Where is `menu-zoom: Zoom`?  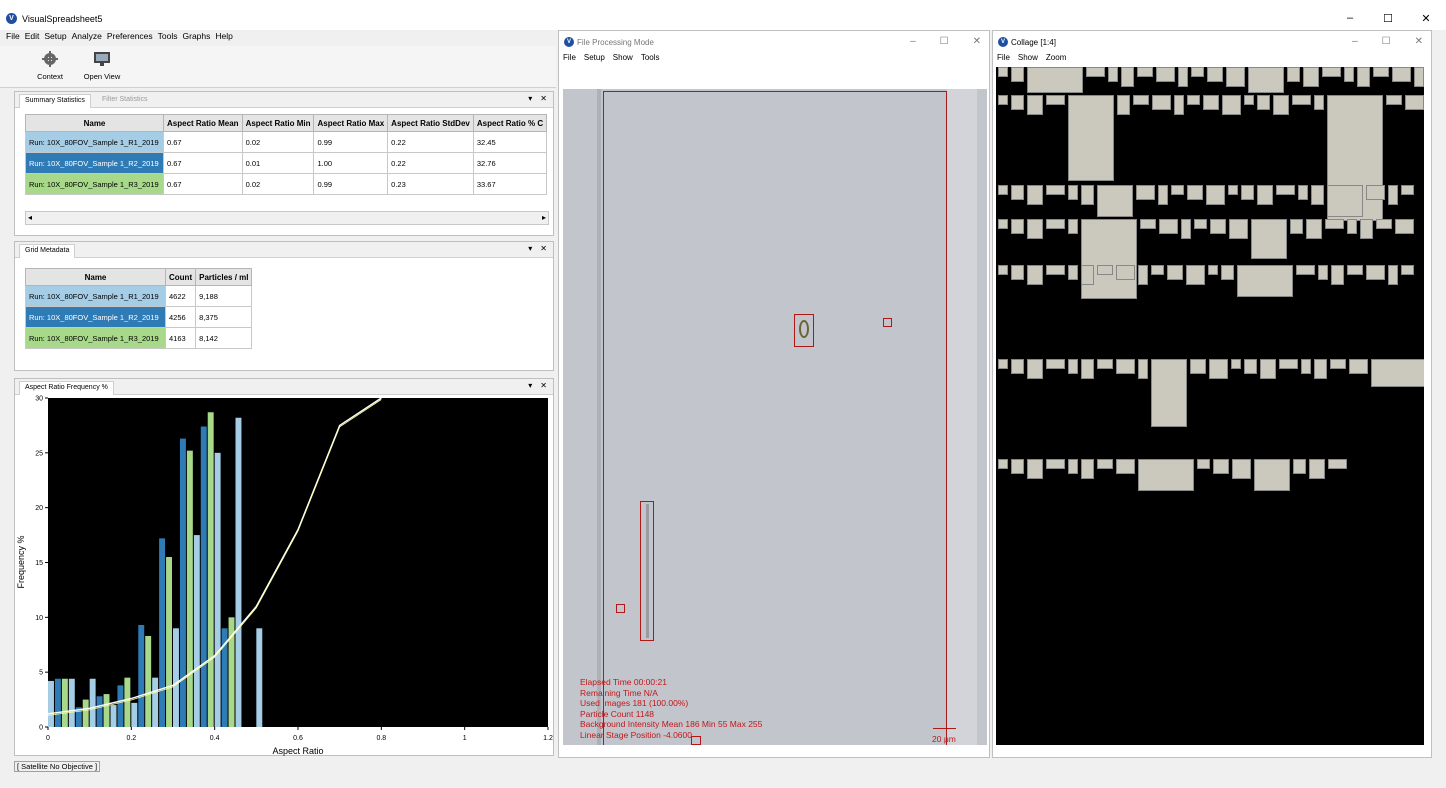 menu-zoom: Zoom is located at coordinates (1056, 57).